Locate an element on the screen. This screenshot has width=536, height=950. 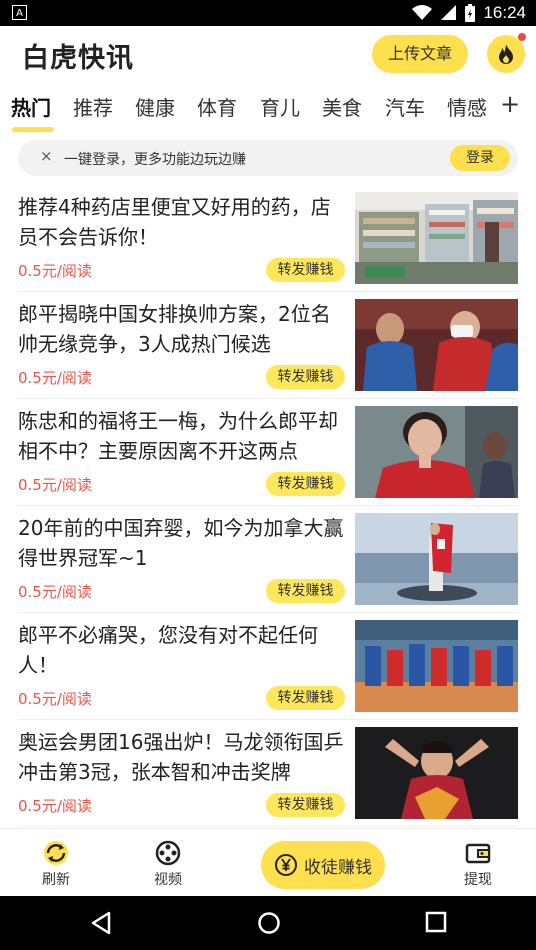
login-prompt-text: 一键登录，更多功能边玩边赚 is located at coordinates (155, 160).